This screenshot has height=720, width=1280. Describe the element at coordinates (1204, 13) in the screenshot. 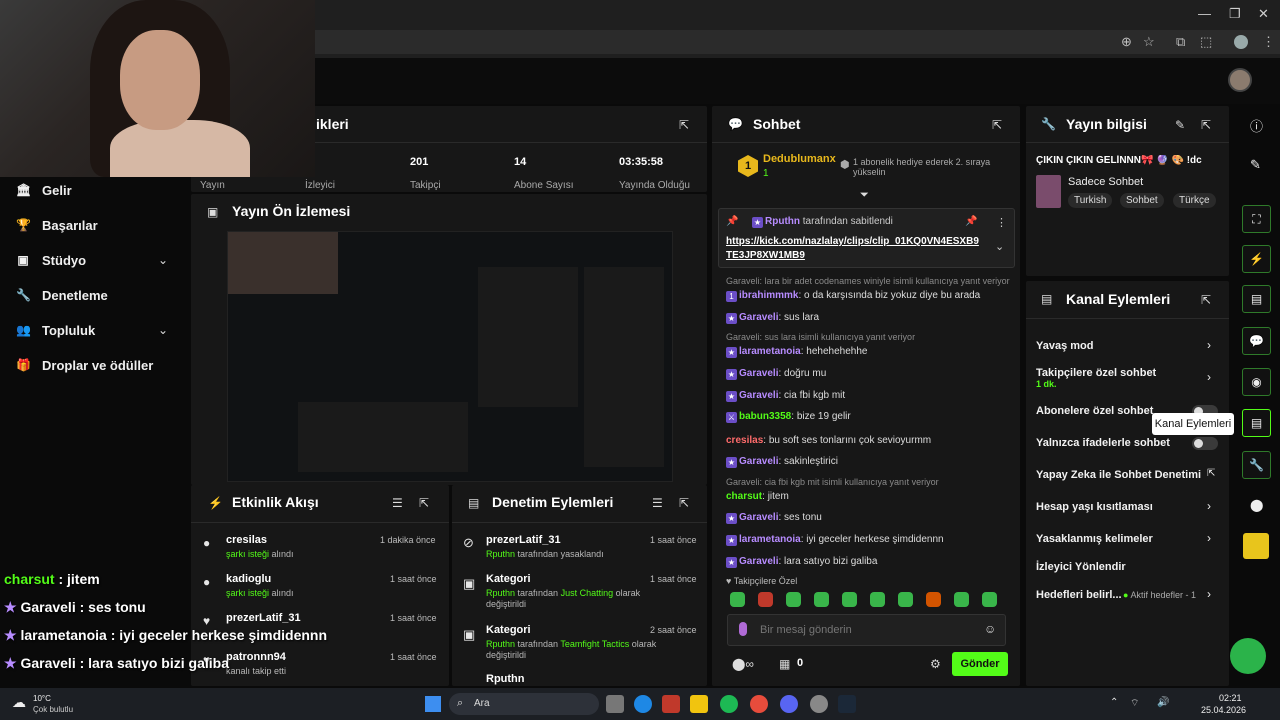

I see `minimize-icon: —` at that location.